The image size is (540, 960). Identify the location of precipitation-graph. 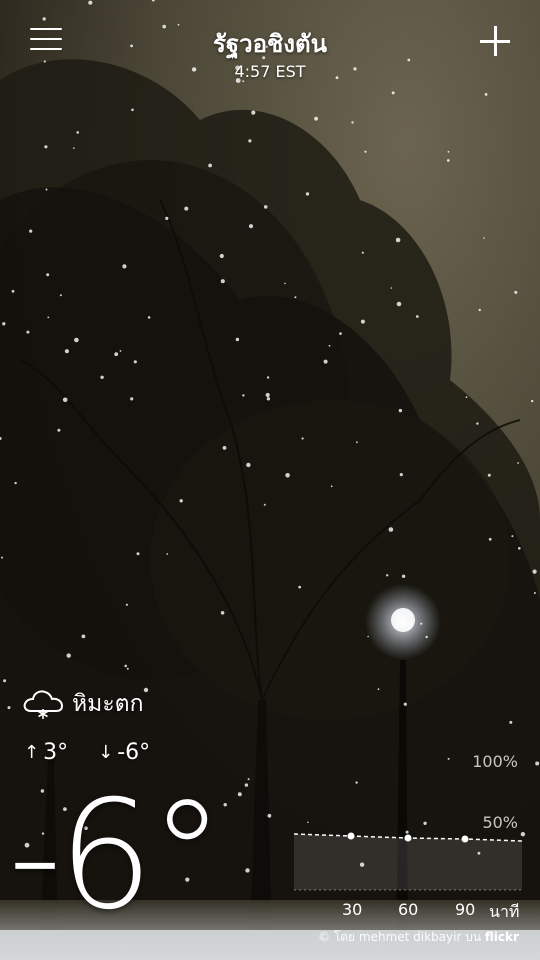
(408, 861).